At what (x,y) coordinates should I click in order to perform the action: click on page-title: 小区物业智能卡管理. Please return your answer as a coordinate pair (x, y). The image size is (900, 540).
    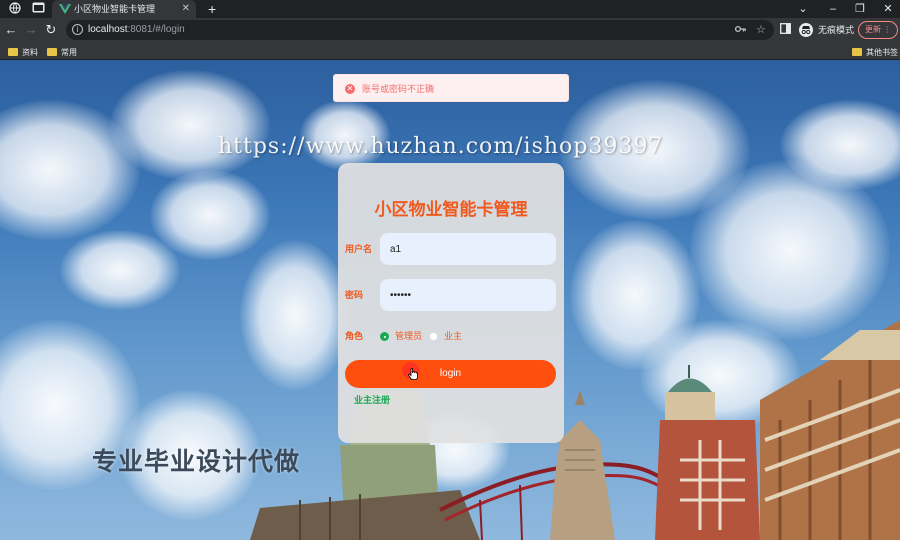
    Looking at the image, I should click on (451, 209).